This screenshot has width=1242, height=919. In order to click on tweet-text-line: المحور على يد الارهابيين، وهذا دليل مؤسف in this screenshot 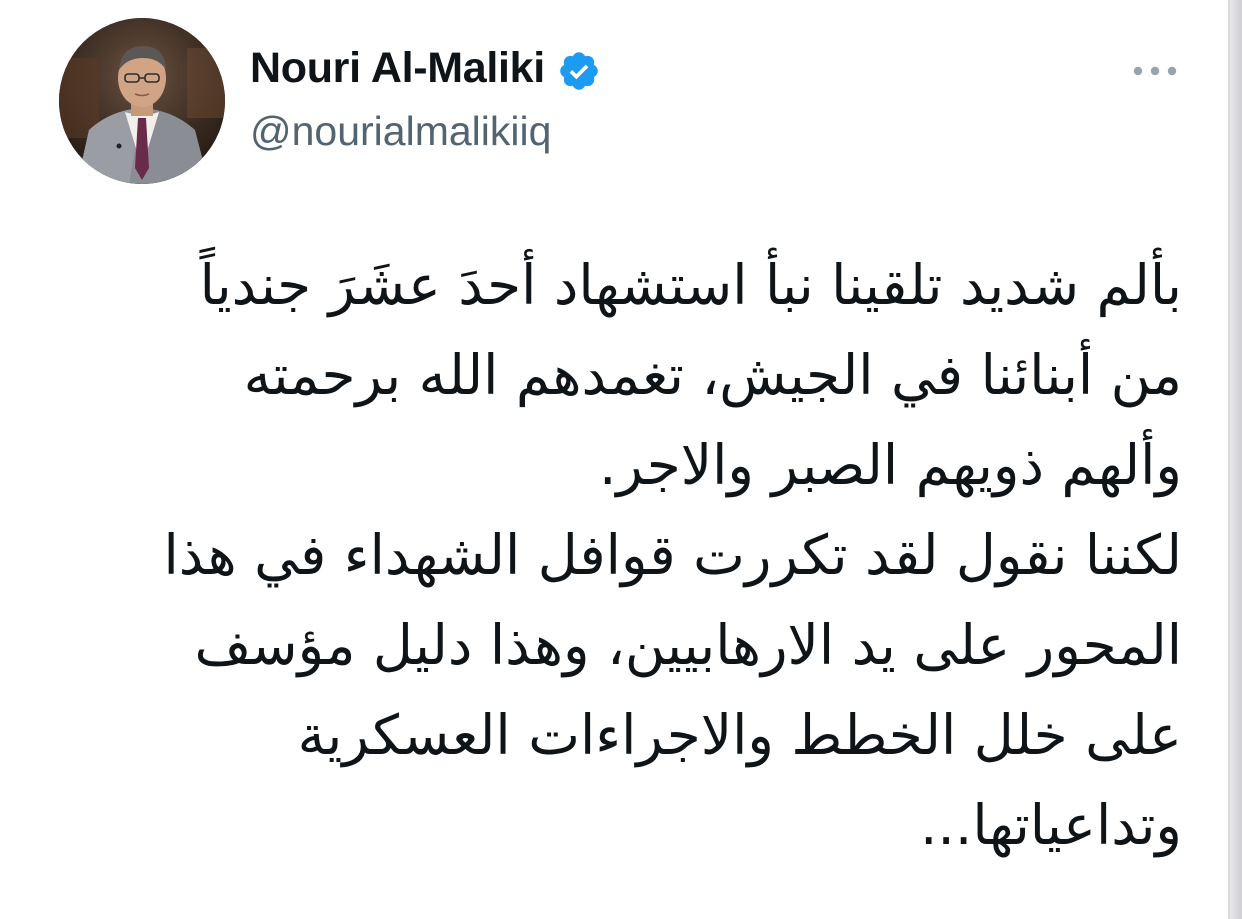, I will do `click(688, 645)`.